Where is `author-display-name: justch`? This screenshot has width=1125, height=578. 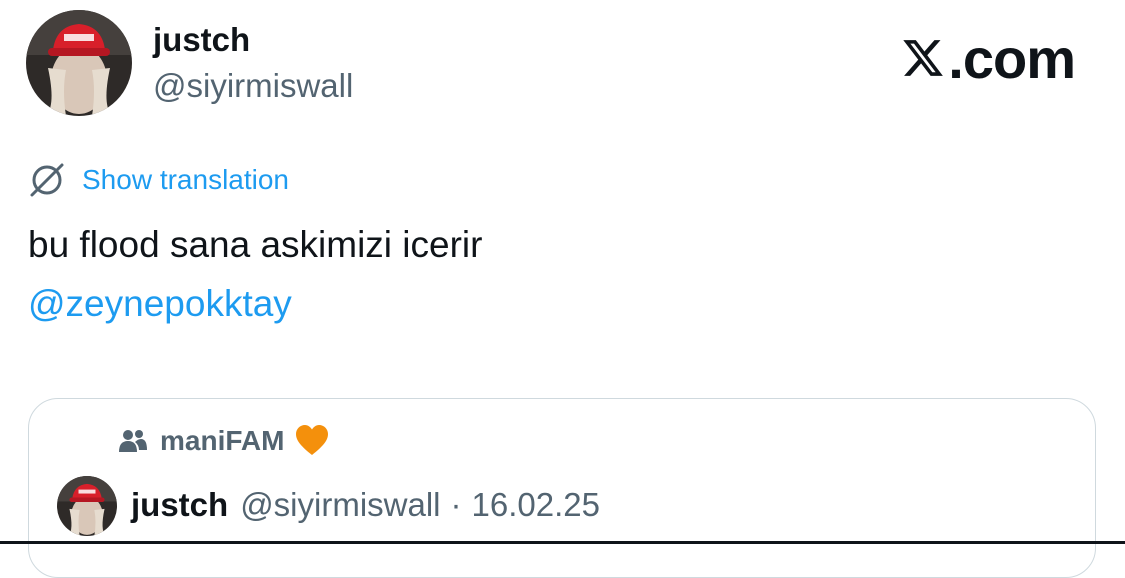 author-display-name: justch is located at coordinates (201, 40).